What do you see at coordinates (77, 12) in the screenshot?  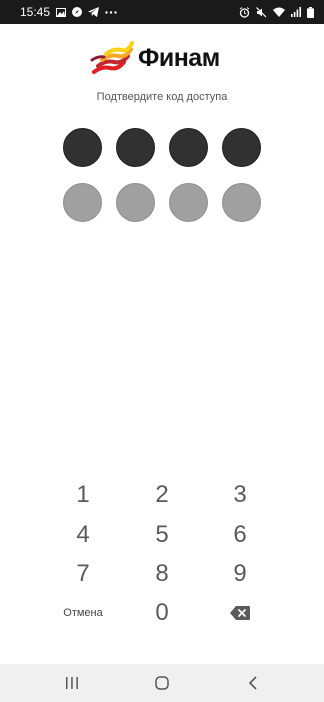 I see `compass-icon` at bounding box center [77, 12].